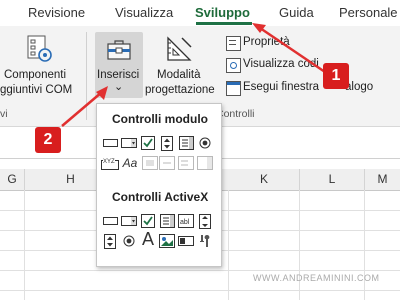 The height and width of the screenshot is (300, 400). What do you see at coordinates (316, 278) in the screenshot?
I see `watermark: WWW.ANDREAMININI.COM` at bounding box center [316, 278].